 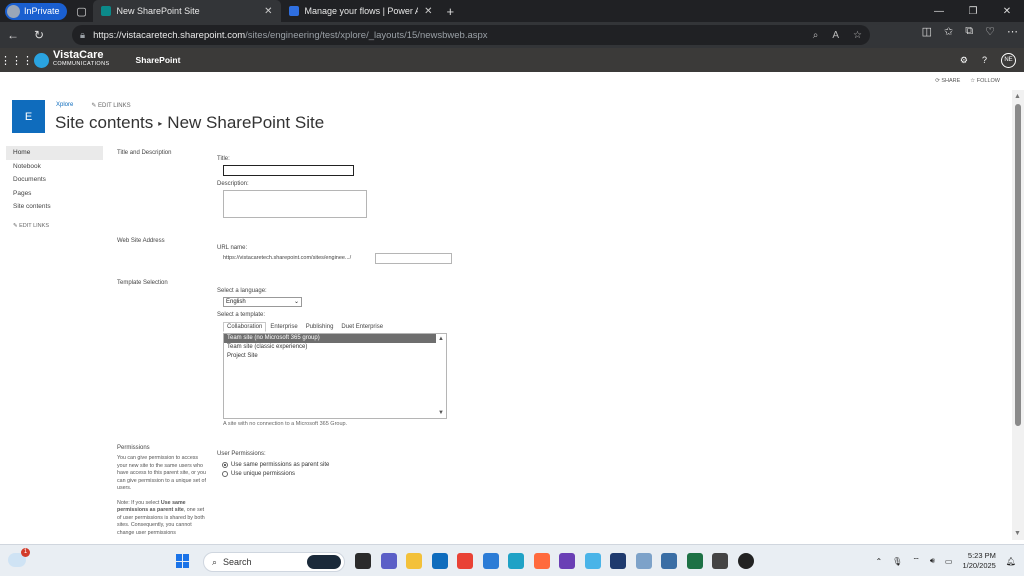 I want to click on network-app-icon, so click(x=669, y=561).